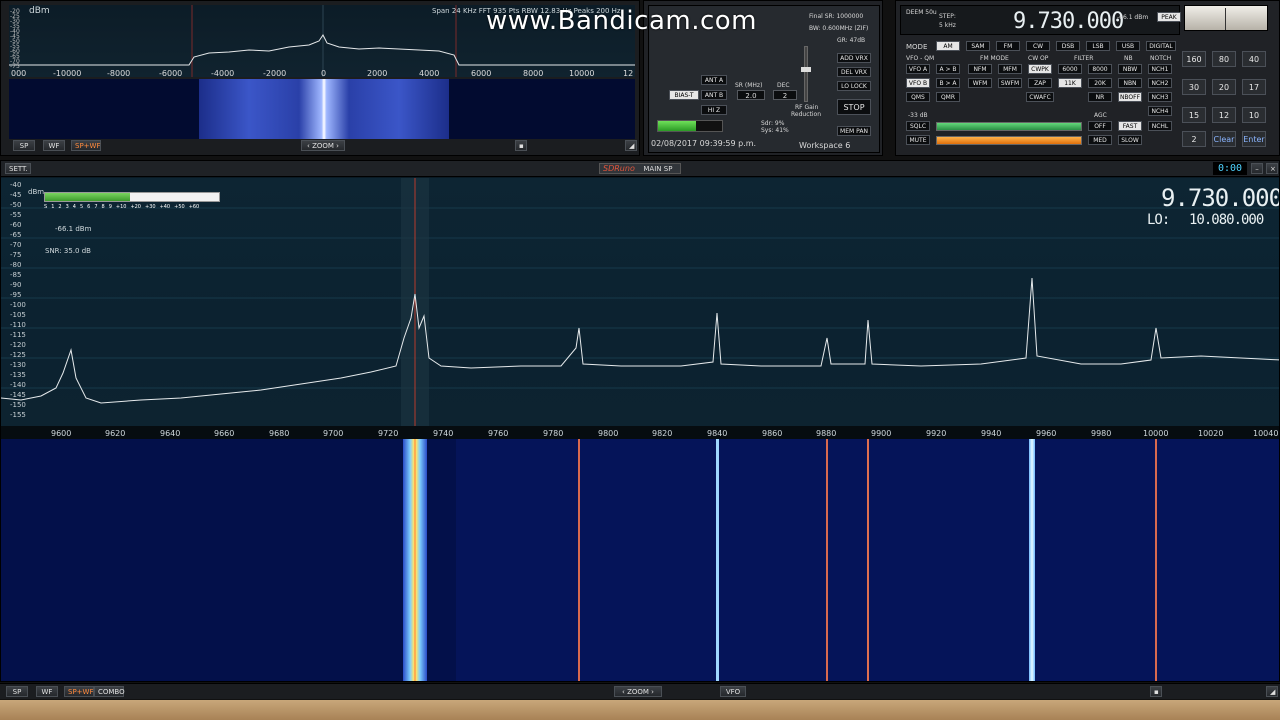 This screenshot has height=720, width=1280. Describe the element at coordinates (1160, 97) in the screenshot. I see `nch3-button: NCH3` at that location.